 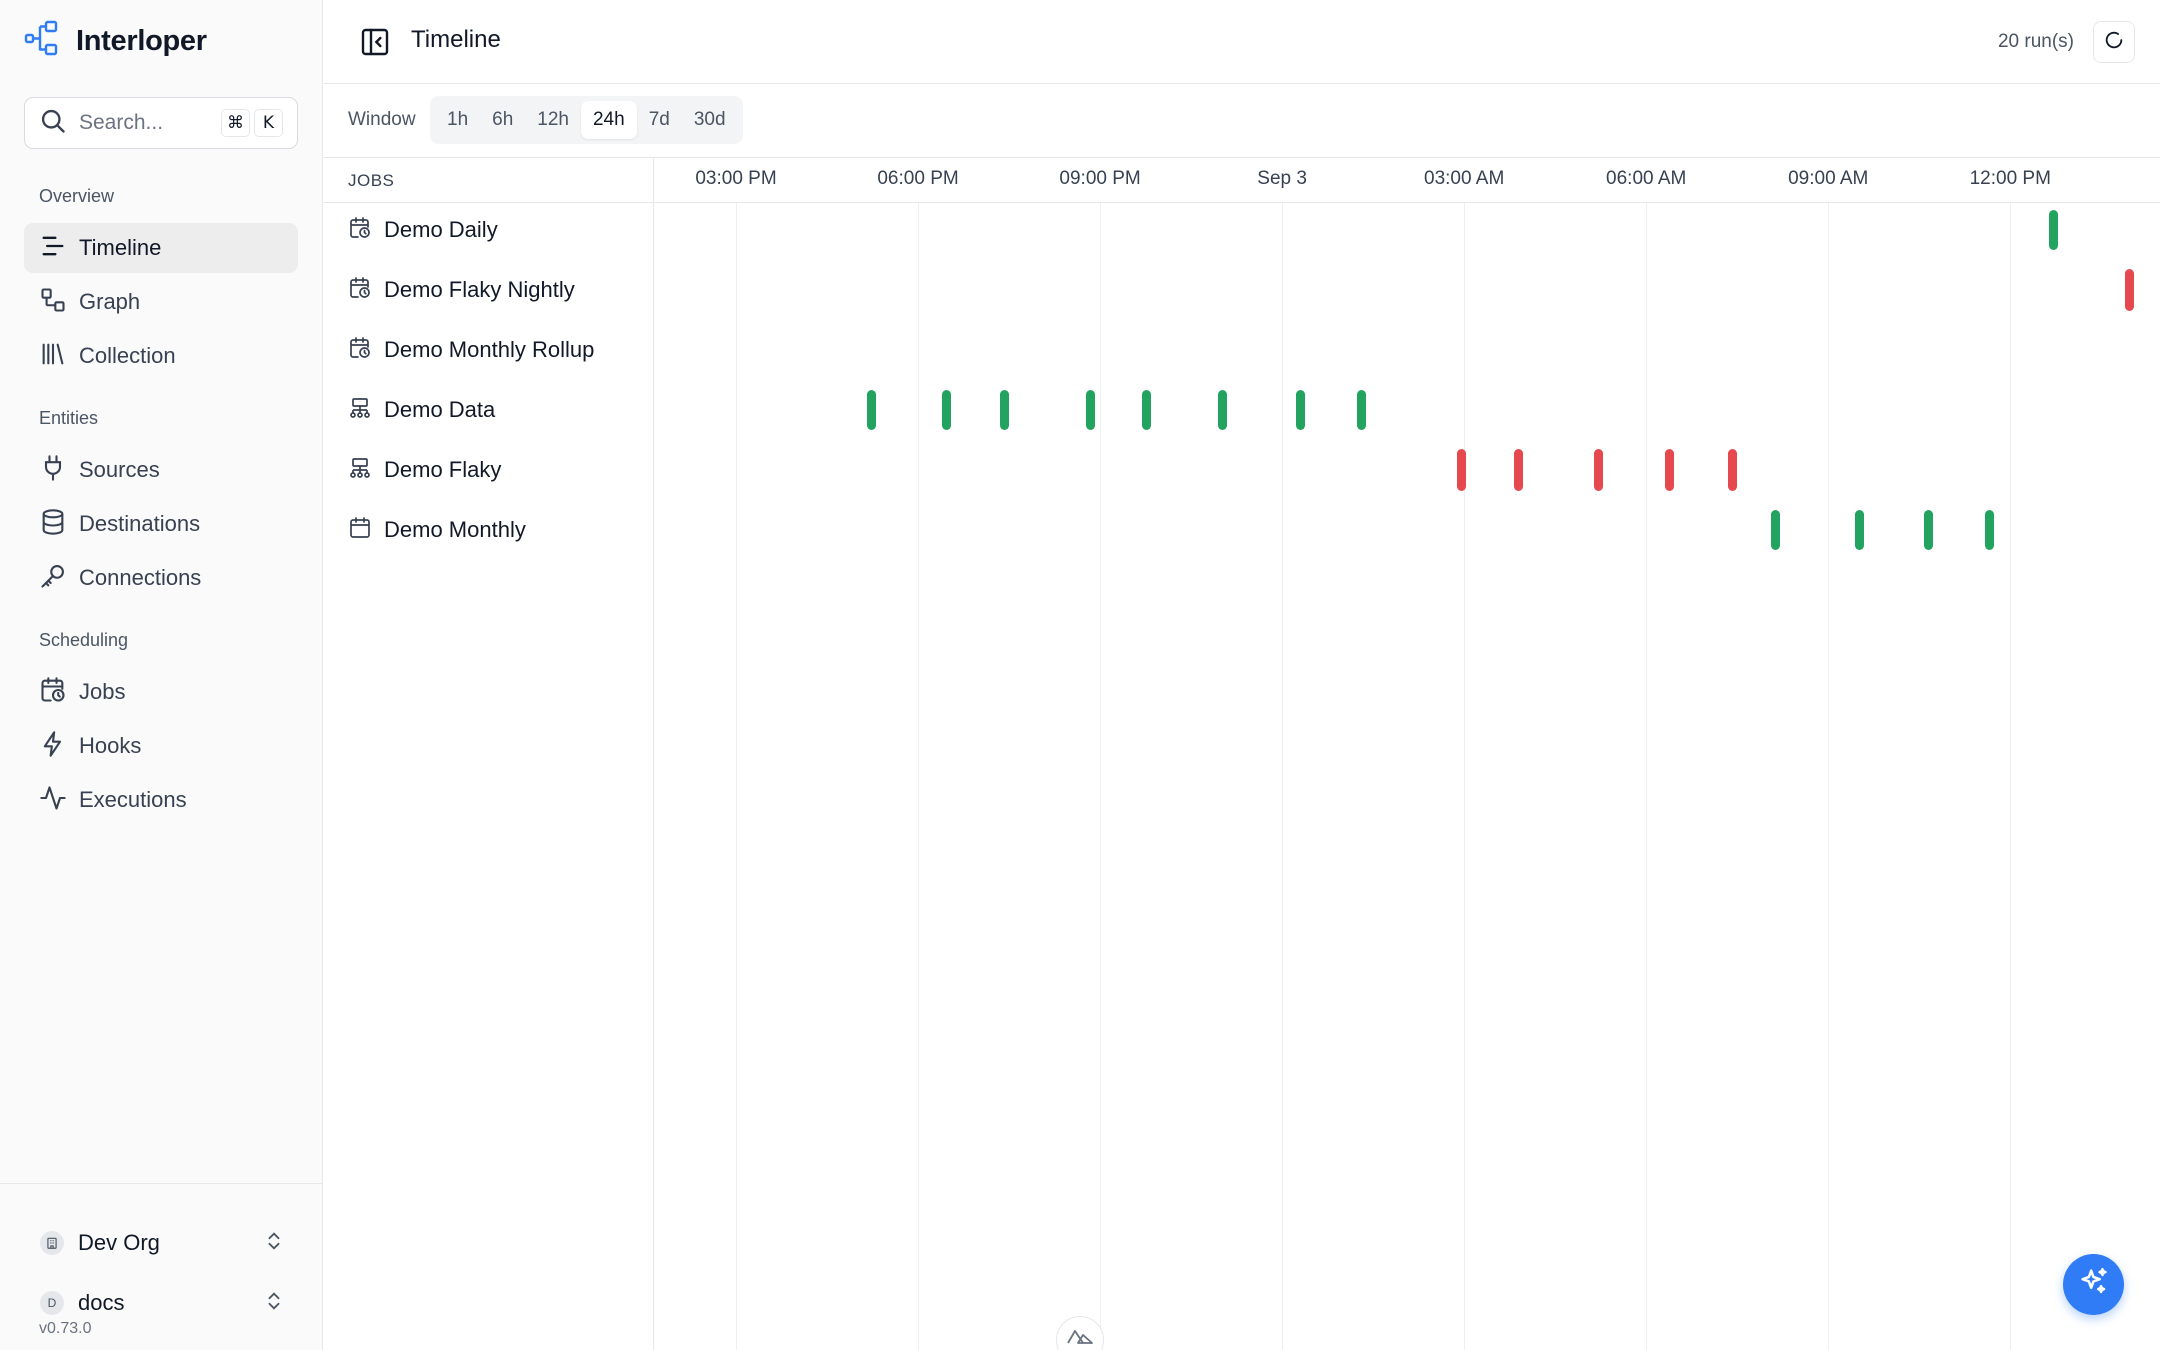 I want to click on job-name: Demo Flaky Nightly, so click(x=479, y=289).